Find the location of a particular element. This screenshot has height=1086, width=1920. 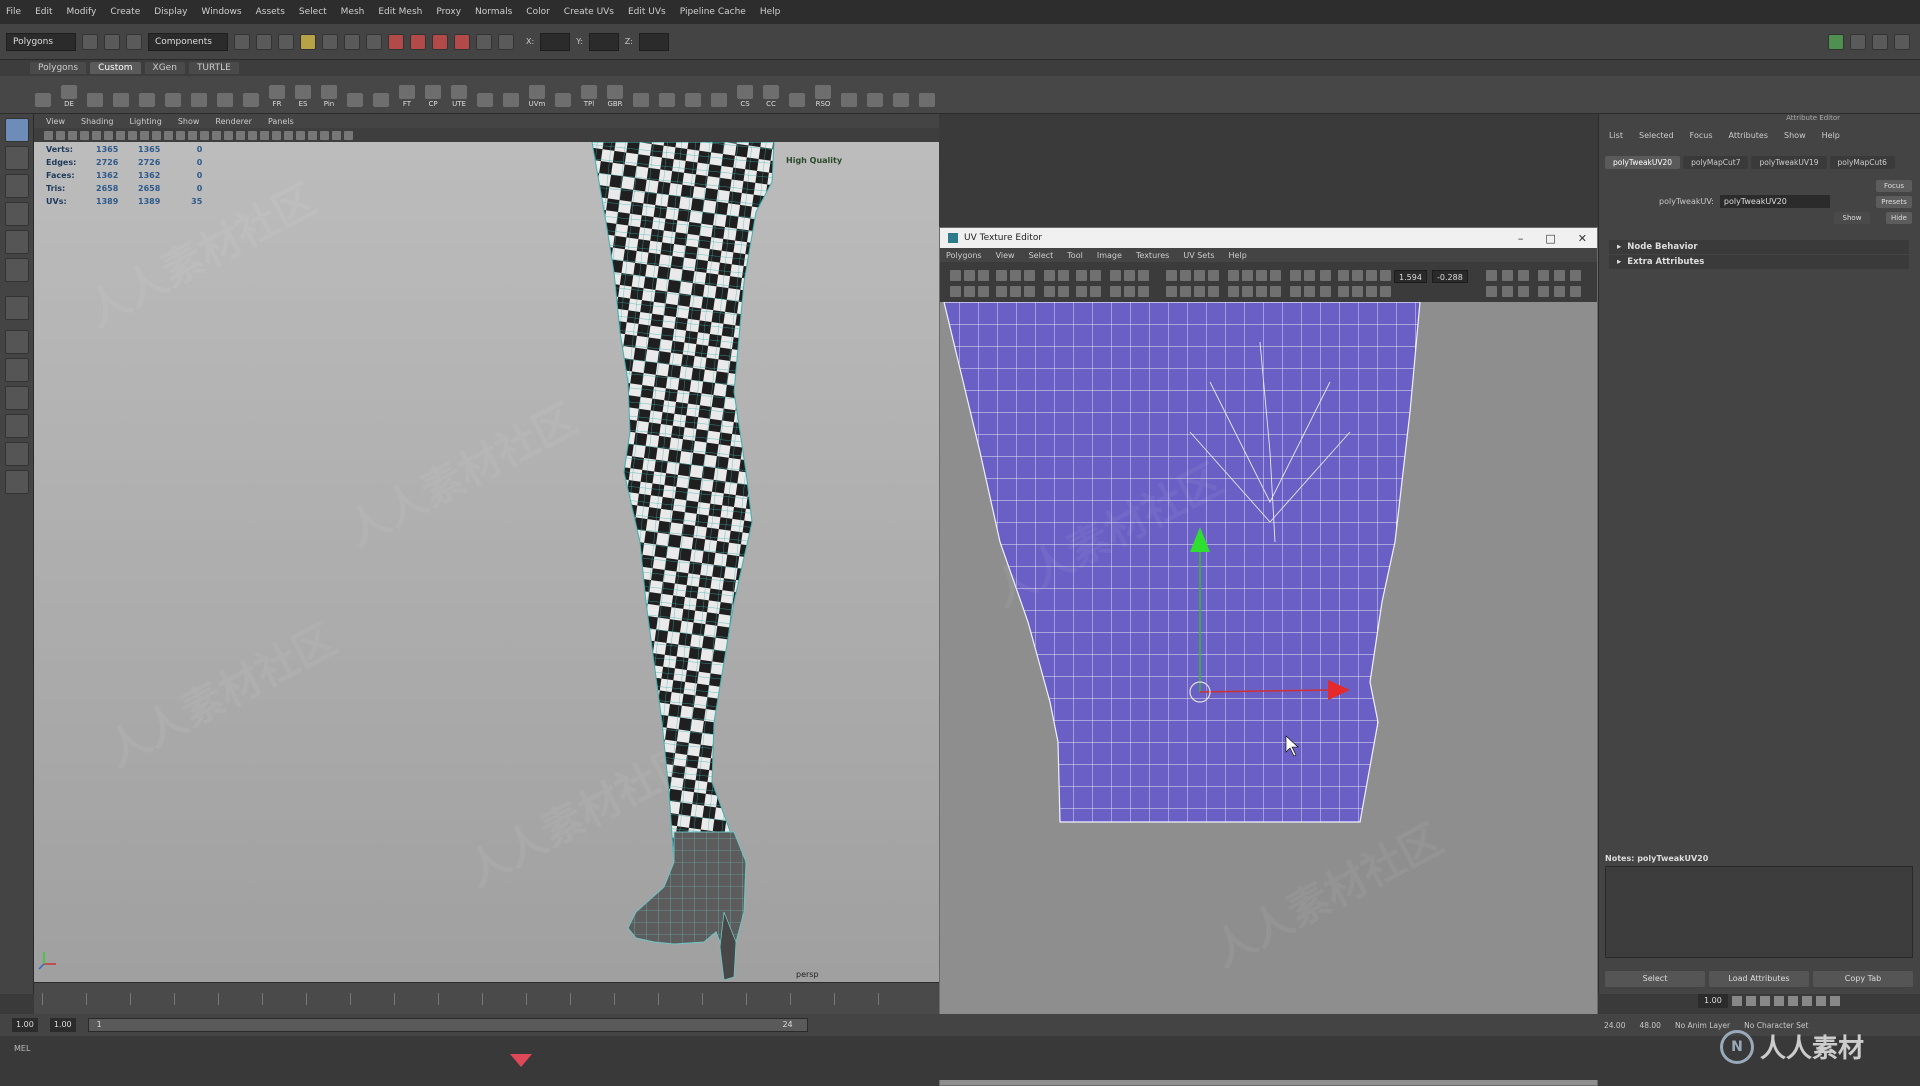

ae-menu-selected: Selected is located at coordinates (1656, 135).